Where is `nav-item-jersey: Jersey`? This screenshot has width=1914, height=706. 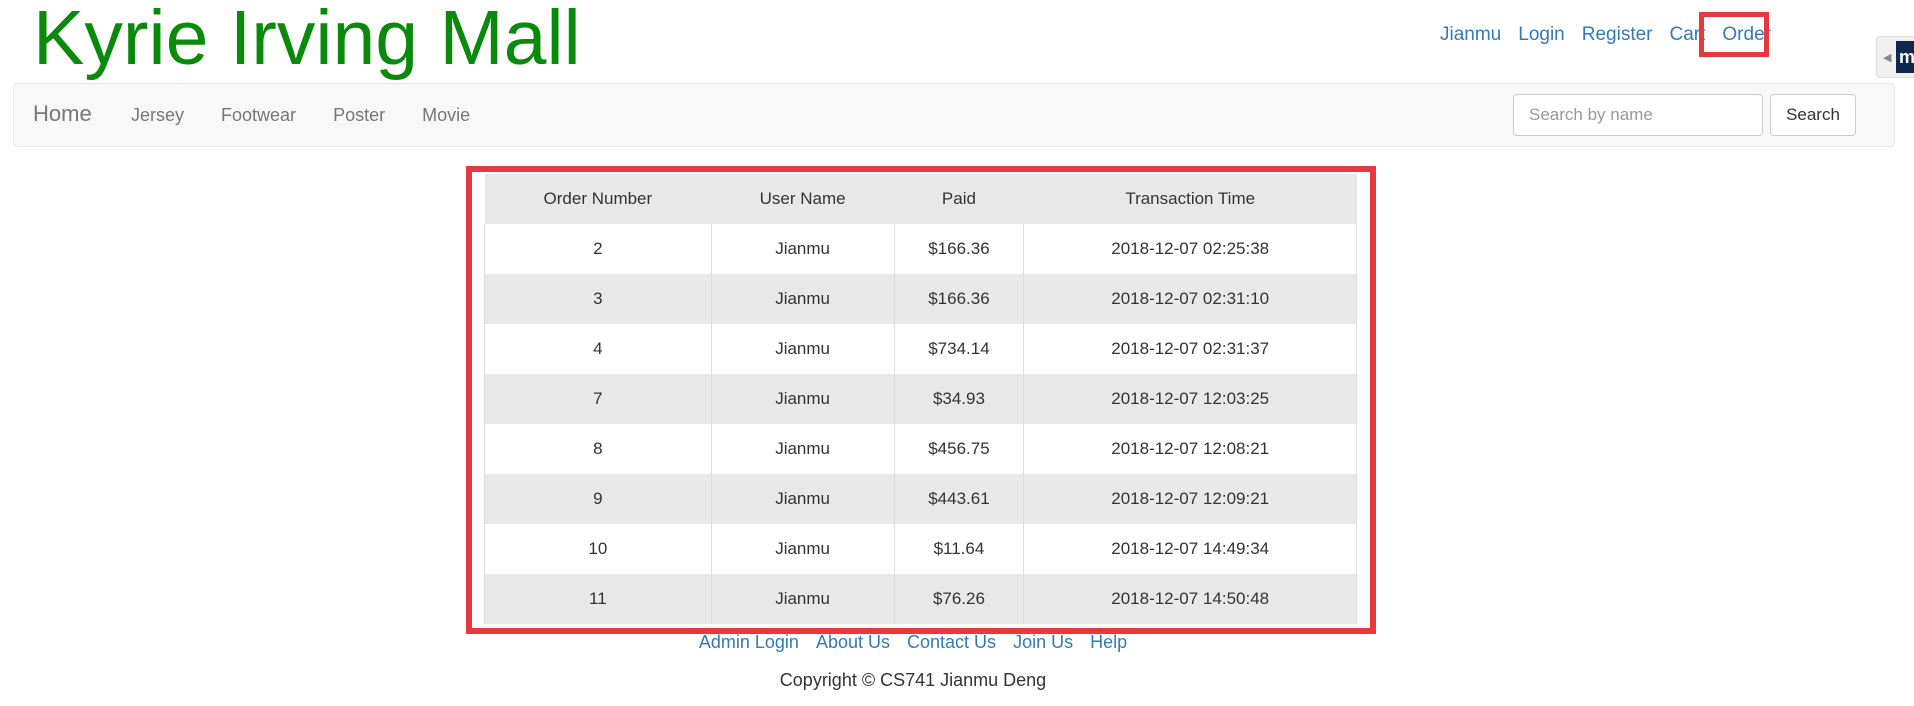
nav-item-jersey: Jersey is located at coordinates (157, 115).